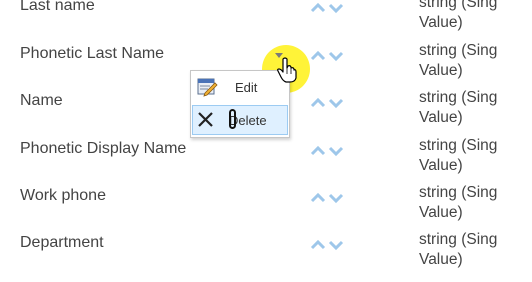  What do you see at coordinates (205, 119) in the screenshot?
I see `delete-x-icon` at bounding box center [205, 119].